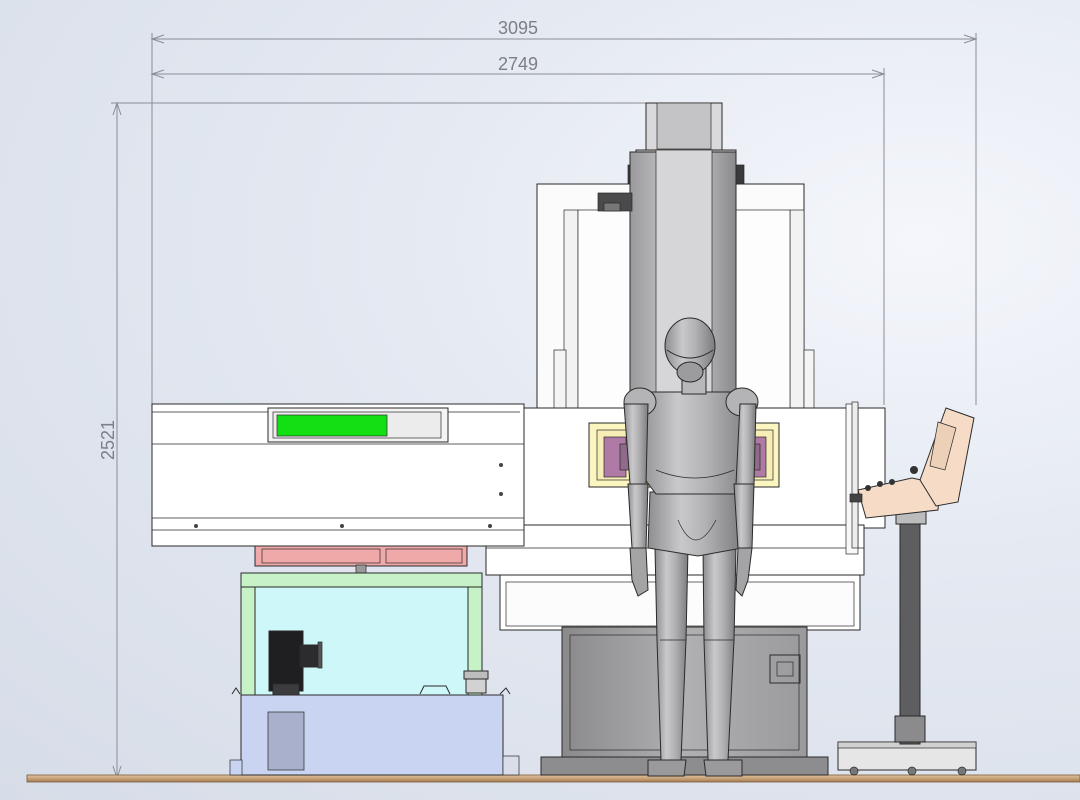 The width and height of the screenshot is (1080, 800). What do you see at coordinates (332, 425) in the screenshot?
I see `level-indicator-fill` at bounding box center [332, 425].